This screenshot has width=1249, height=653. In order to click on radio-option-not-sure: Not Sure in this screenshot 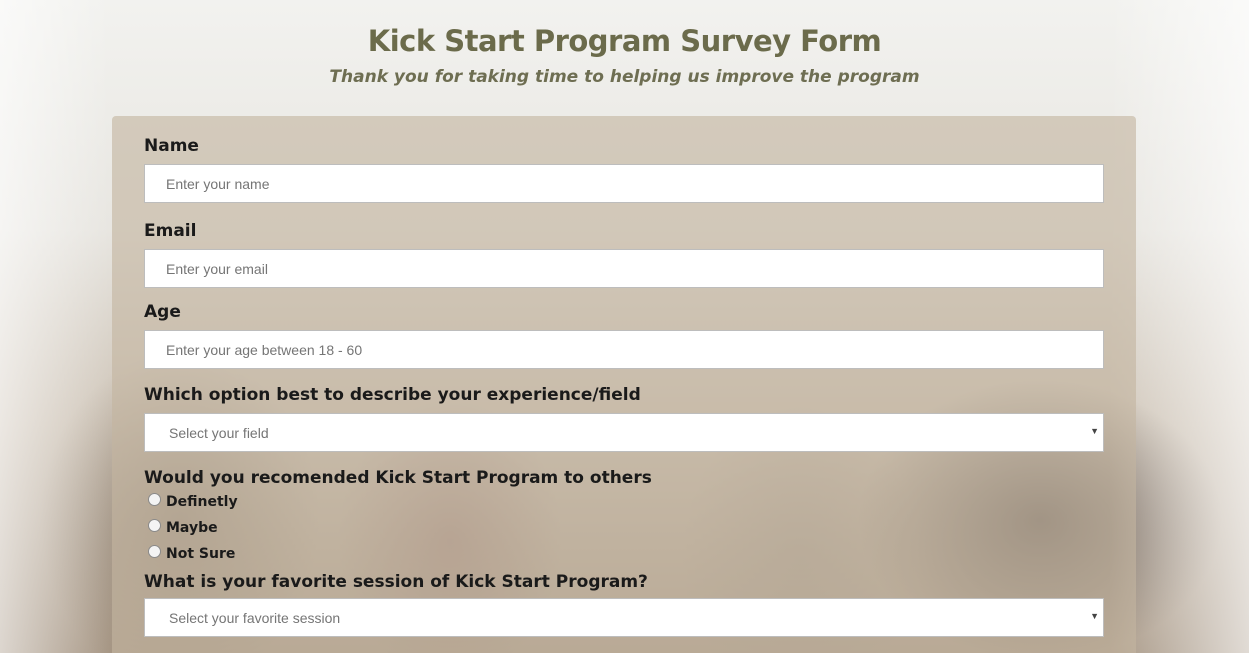, I will do `click(192, 553)`.